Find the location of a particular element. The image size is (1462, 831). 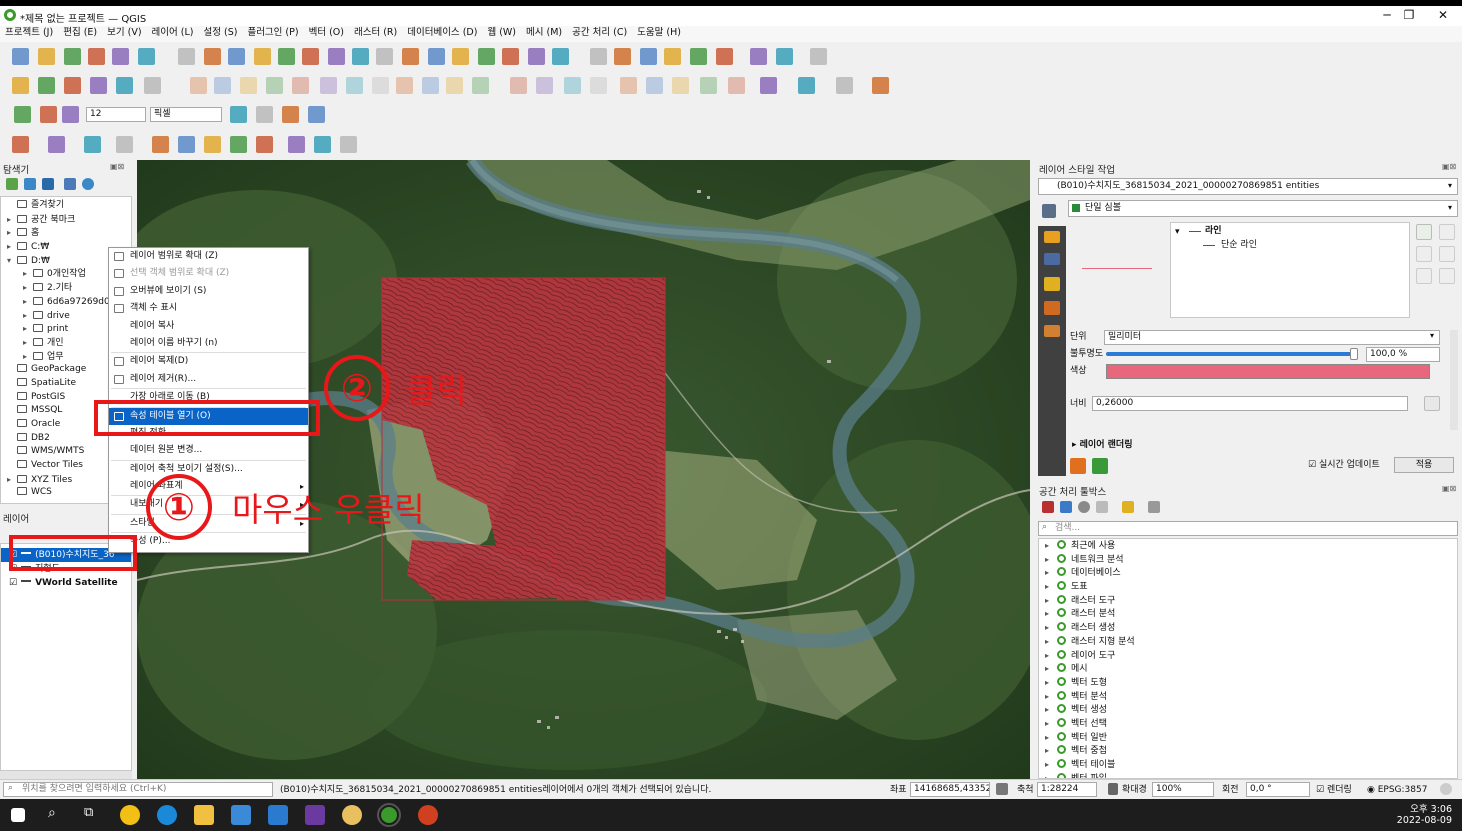

rotation-spinbox: 0,0 ° is located at coordinates (1278, 789).